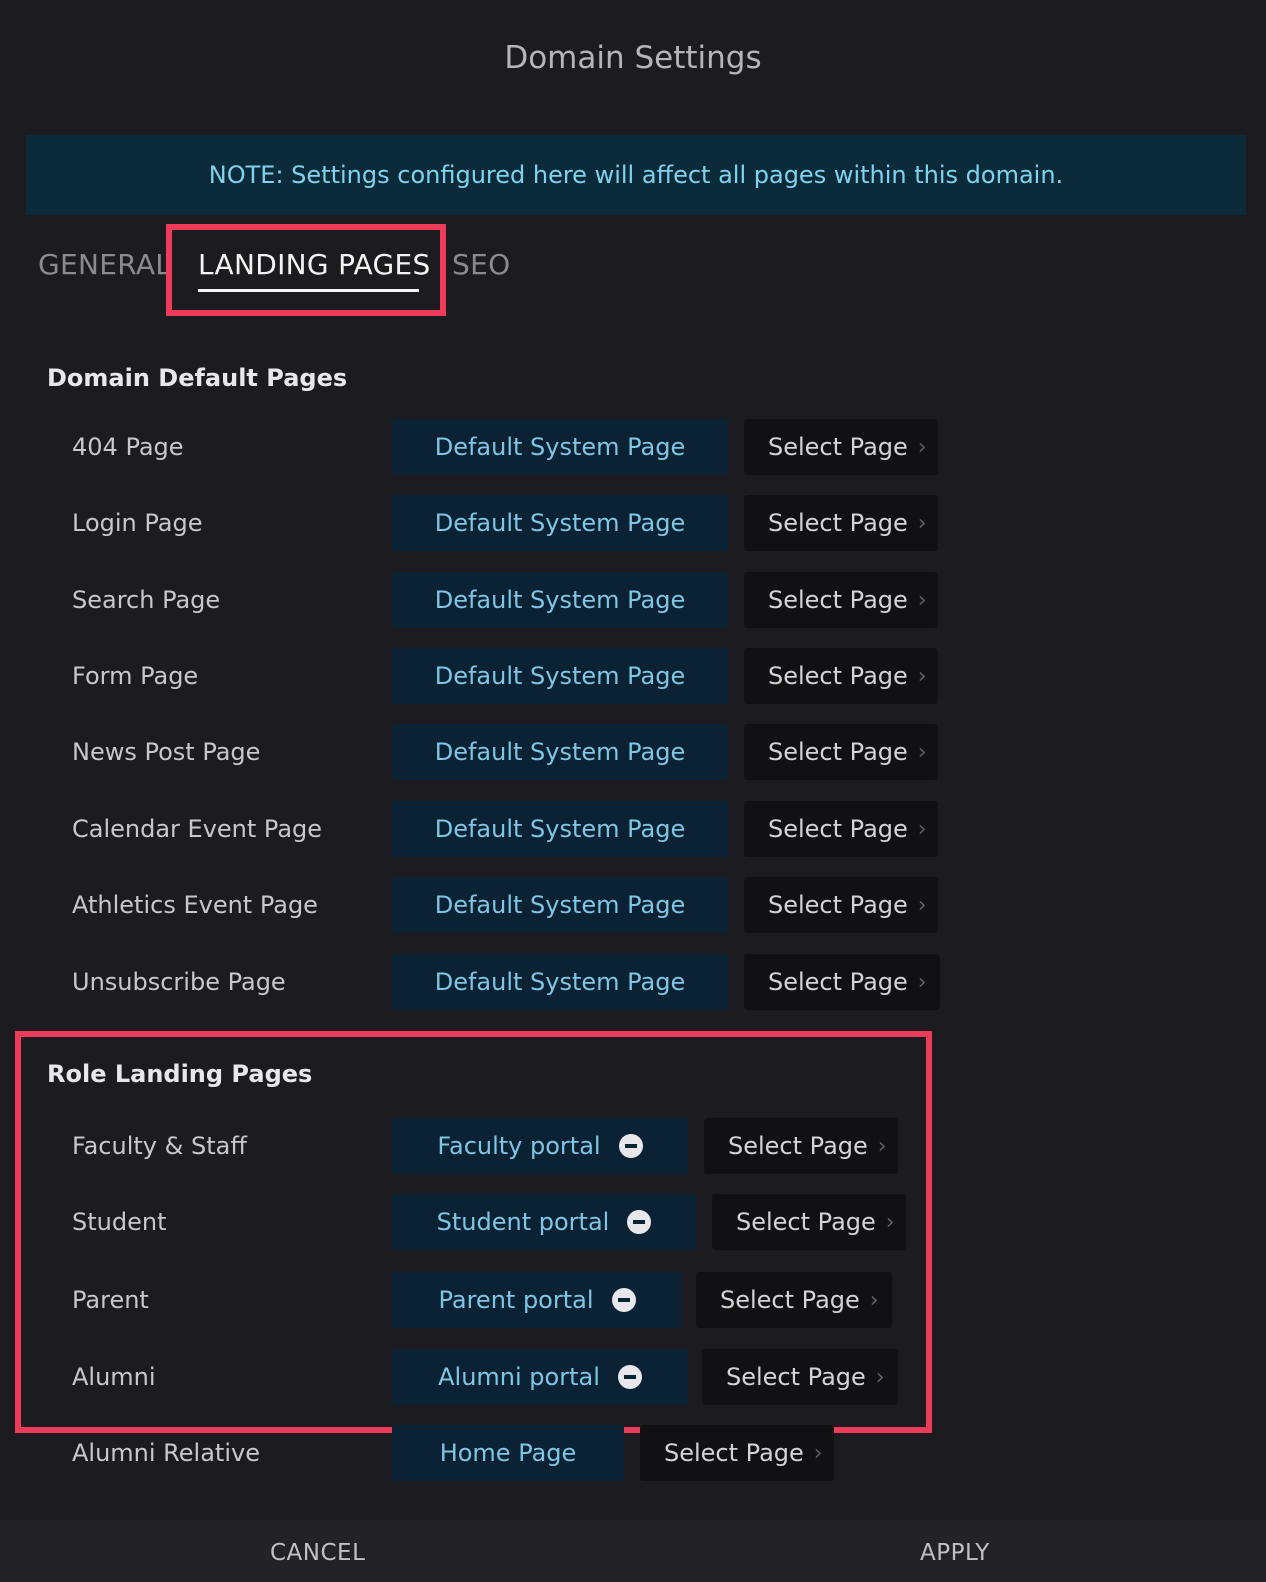 The height and width of the screenshot is (1582, 1266). What do you see at coordinates (179, 982) in the screenshot?
I see `row-label: Unsubscribe Page` at bounding box center [179, 982].